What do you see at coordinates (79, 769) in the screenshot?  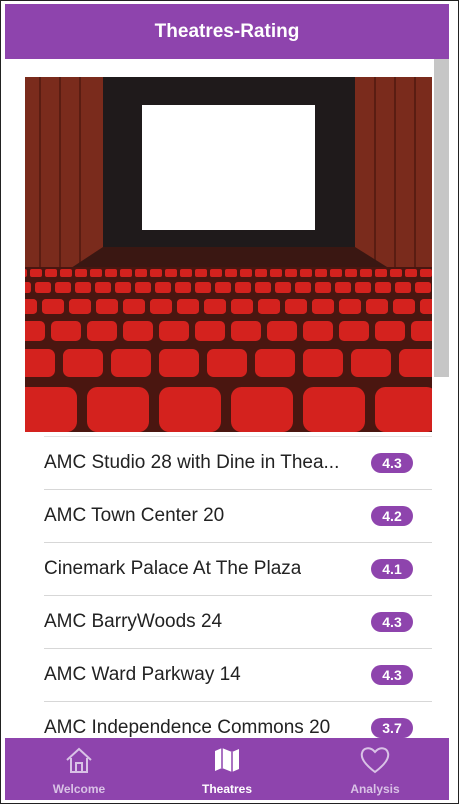 I see `tab-welcome: Welcome` at bounding box center [79, 769].